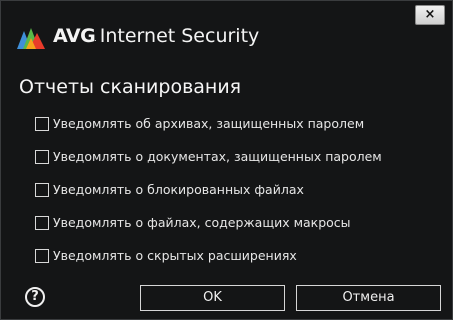  Describe the element at coordinates (31, 38) in the screenshot. I see `avg-logo-icon` at that location.